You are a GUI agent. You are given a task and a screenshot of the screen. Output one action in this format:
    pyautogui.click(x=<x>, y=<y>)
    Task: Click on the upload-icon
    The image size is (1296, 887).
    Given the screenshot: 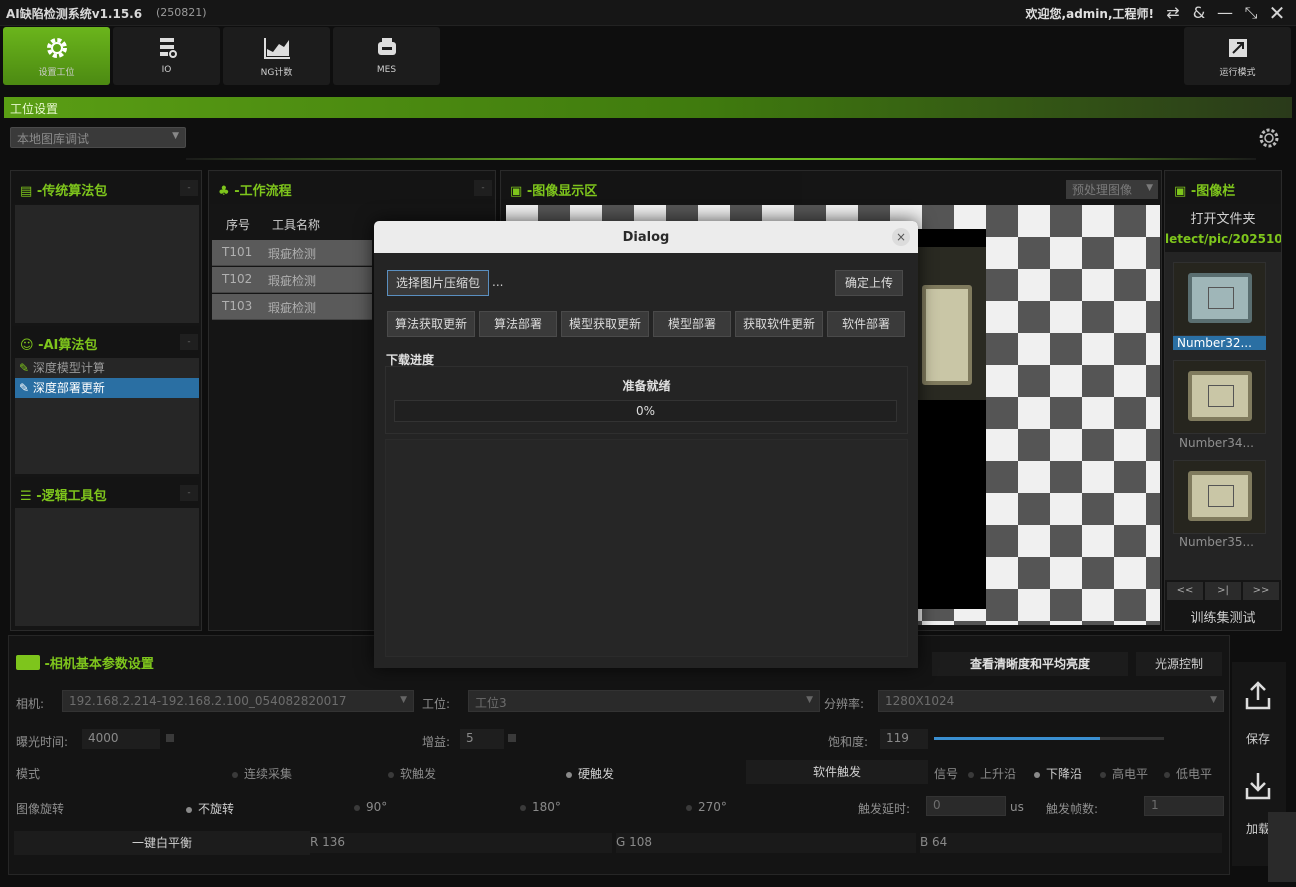 What is the action you would take?
    pyautogui.click(x=1258, y=696)
    